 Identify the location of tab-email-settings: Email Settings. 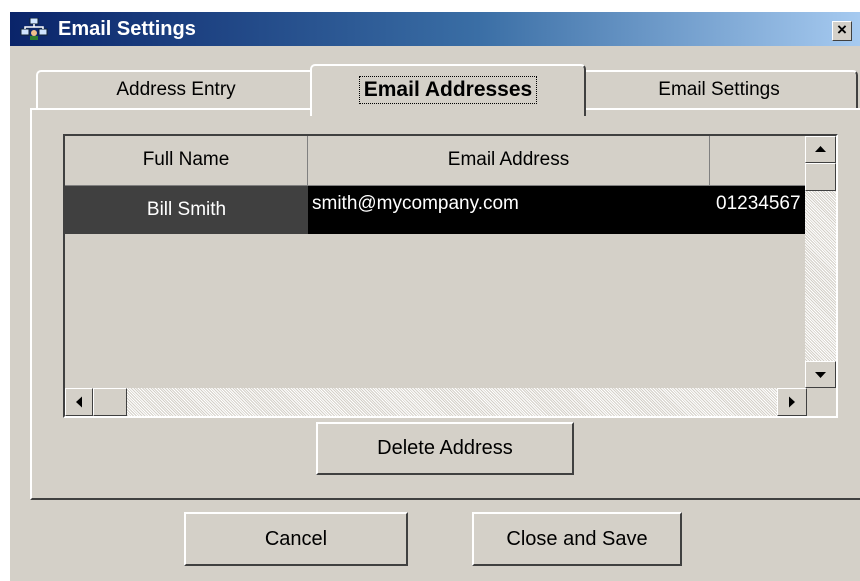
(719, 90).